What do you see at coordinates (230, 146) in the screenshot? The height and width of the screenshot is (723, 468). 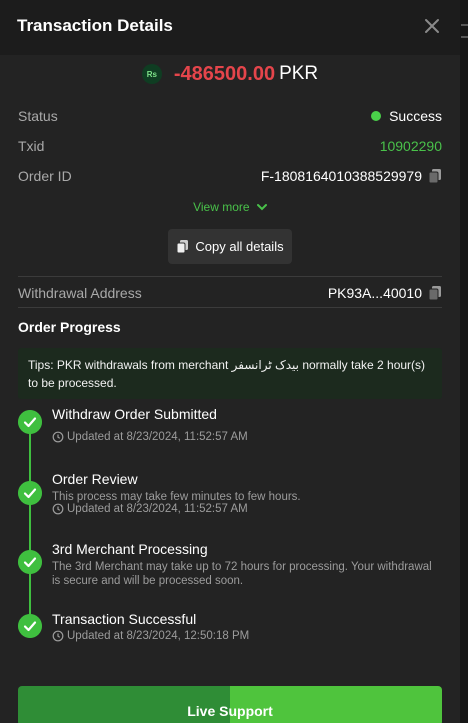 I see `txid-row: Txid 10902290` at bounding box center [230, 146].